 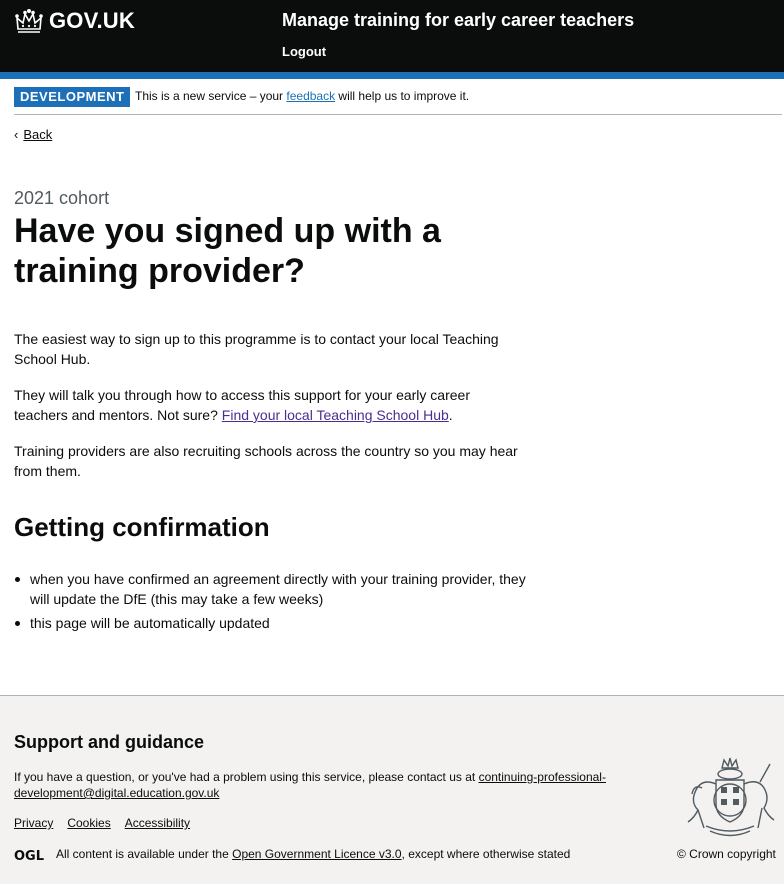 What do you see at coordinates (142, 527) in the screenshot?
I see `getting-confirmation-heading: Getting confirmation` at bounding box center [142, 527].